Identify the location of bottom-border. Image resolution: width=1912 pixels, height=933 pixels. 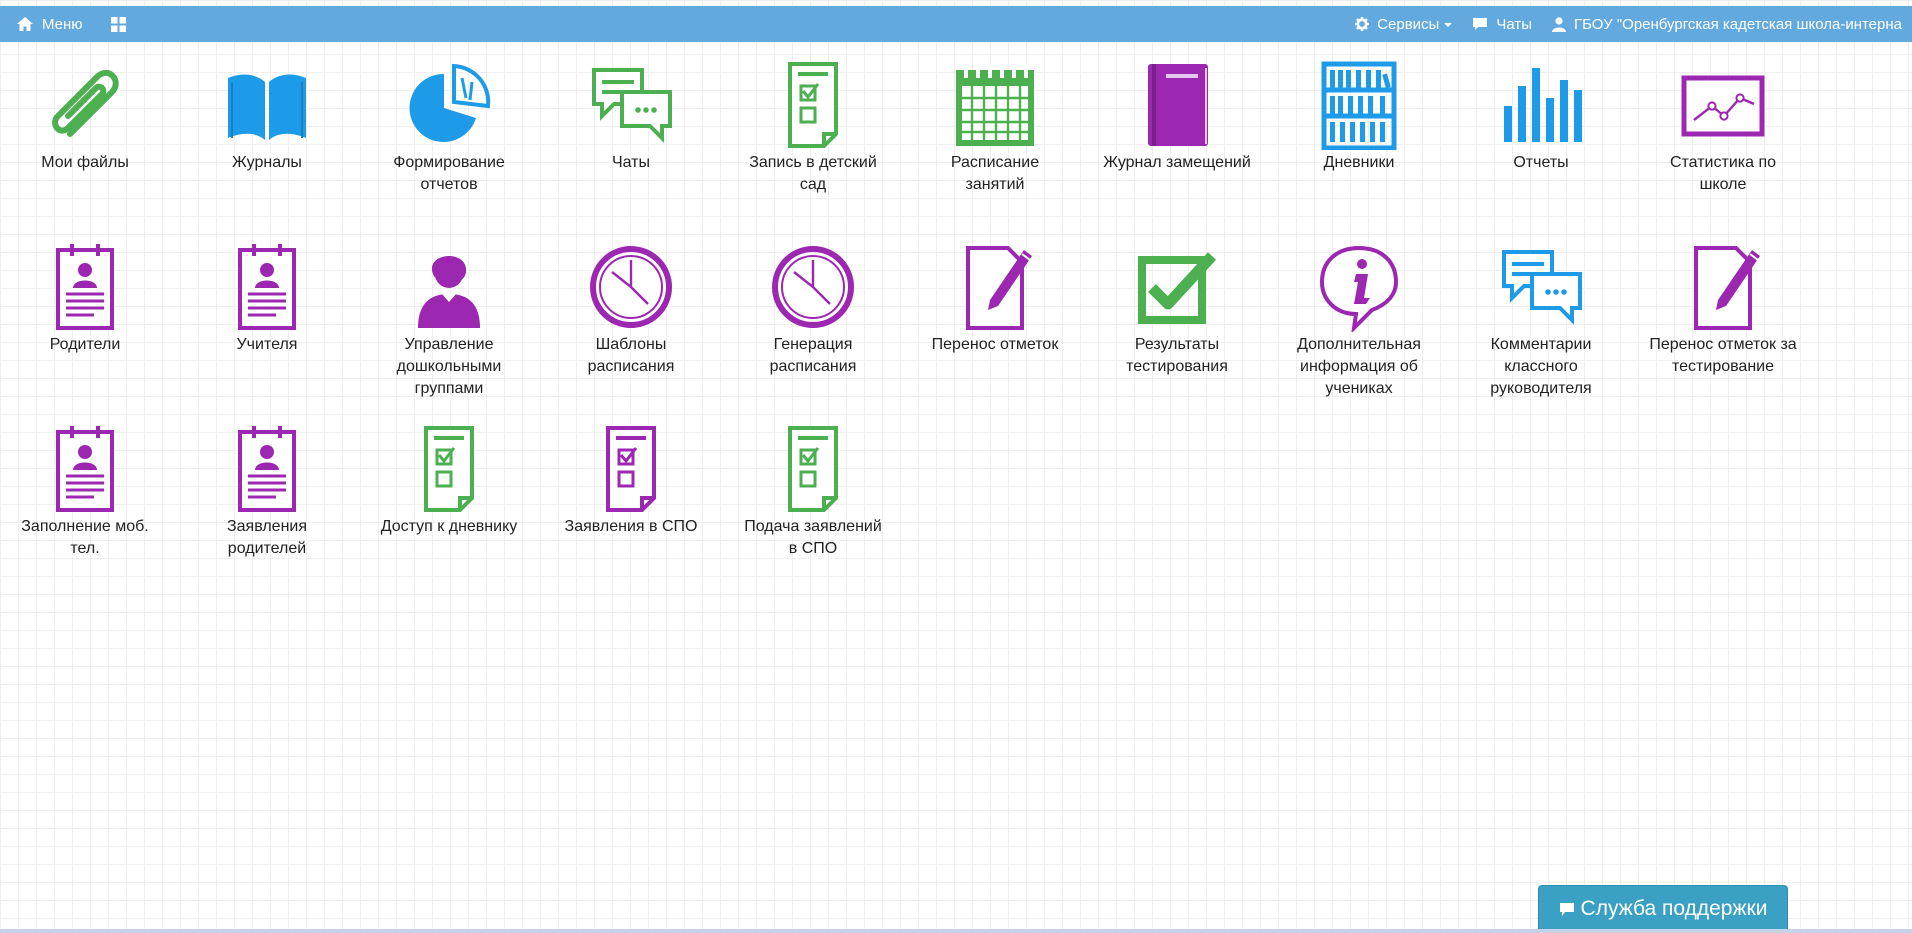
(956, 931).